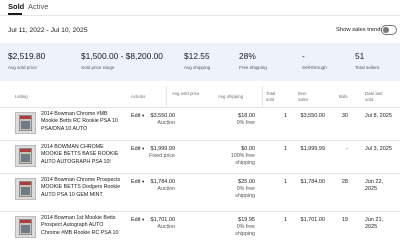  What do you see at coordinates (162, 149) in the screenshot?
I see `avg-sold-price: $1,999.99` at bounding box center [162, 149].